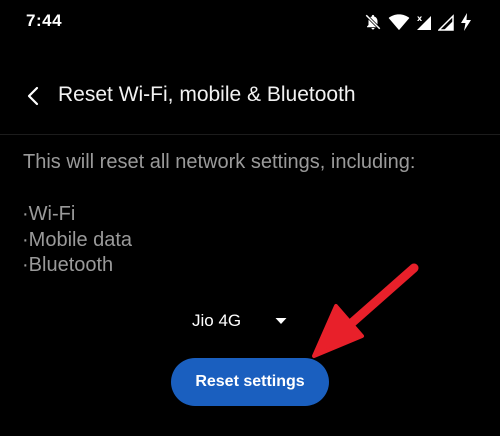 The height and width of the screenshot is (436, 500). I want to click on sim-selector-dropdown: Jio 4G, so click(239, 321).